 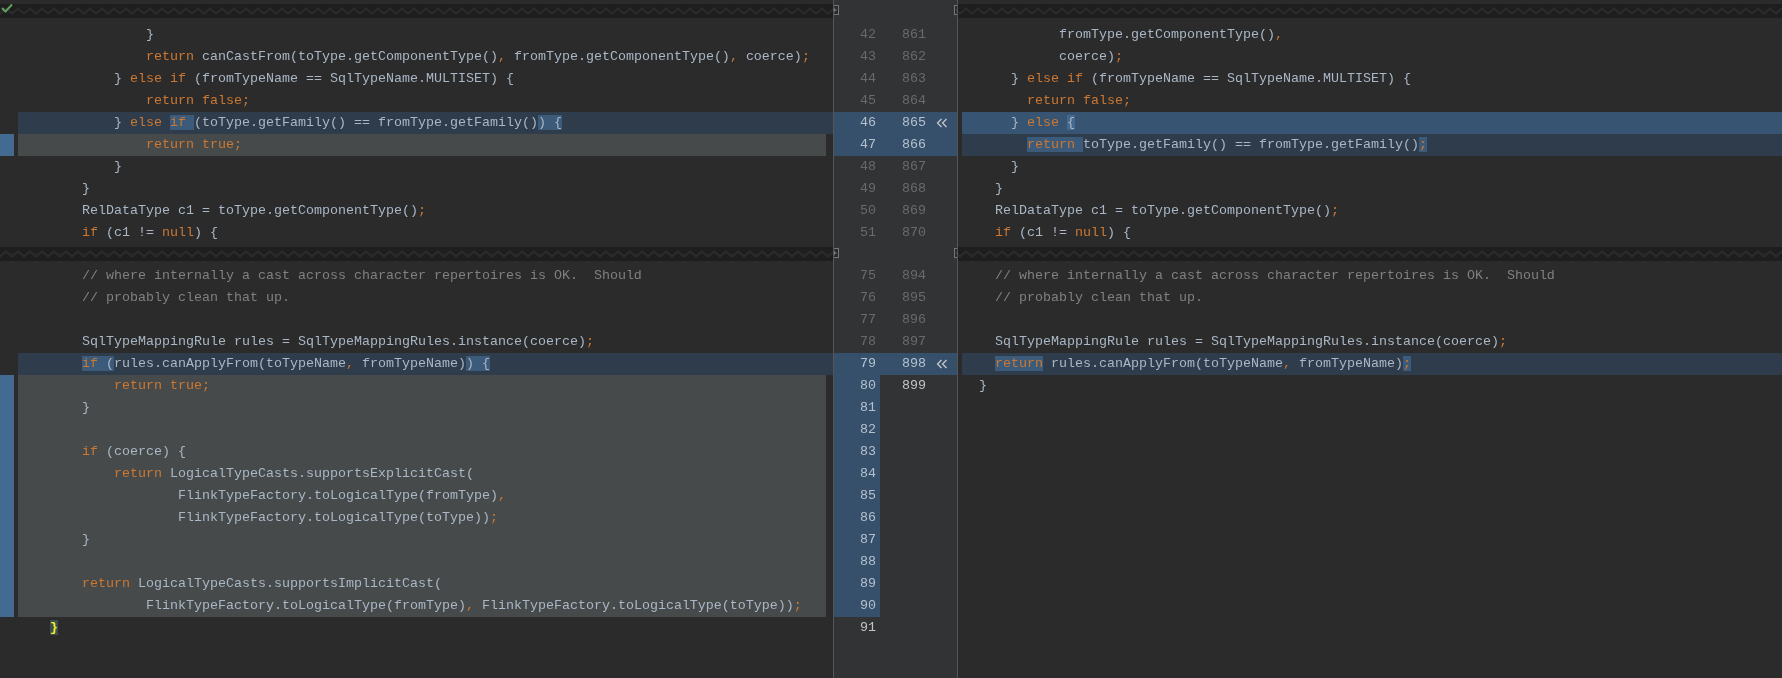 I want to click on line-number: 865, so click(x=914, y=123).